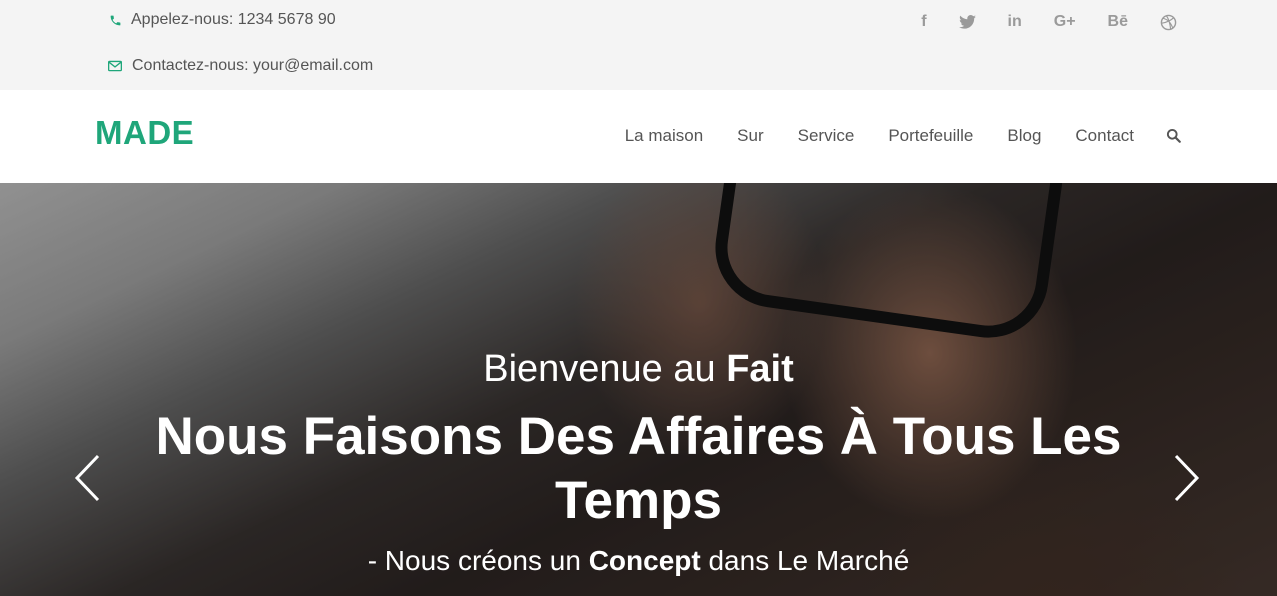  Describe the element at coordinates (826, 136) in the screenshot. I see `nav-item-service: Service` at that location.